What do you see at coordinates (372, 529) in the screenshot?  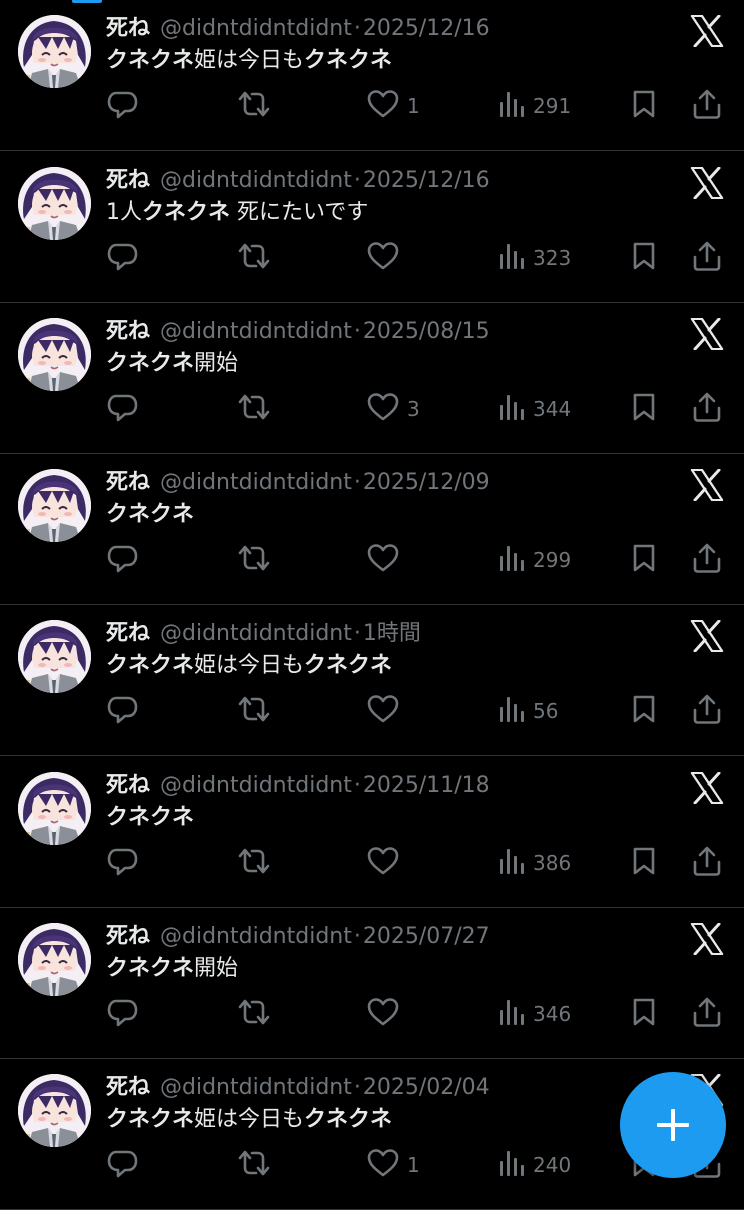 I see `tweet: 死ね @didntdidntdidnt·2025/12/09 クネクネ 299` at bounding box center [372, 529].